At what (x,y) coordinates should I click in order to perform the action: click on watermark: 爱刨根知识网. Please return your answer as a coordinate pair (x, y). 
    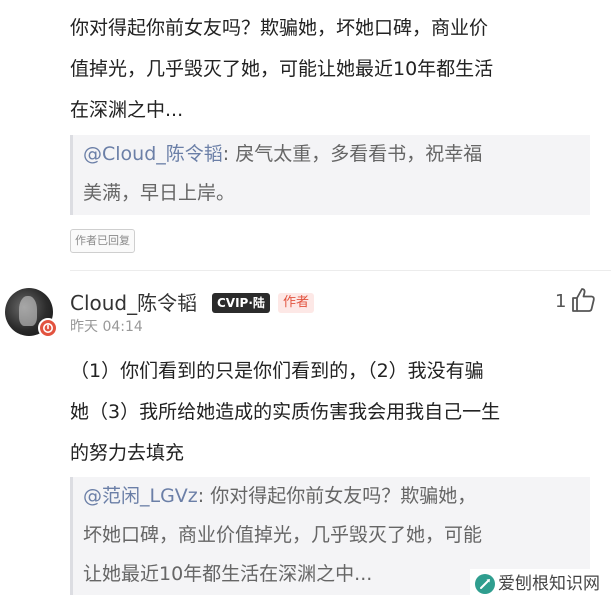
    Looking at the image, I should click on (540, 584).